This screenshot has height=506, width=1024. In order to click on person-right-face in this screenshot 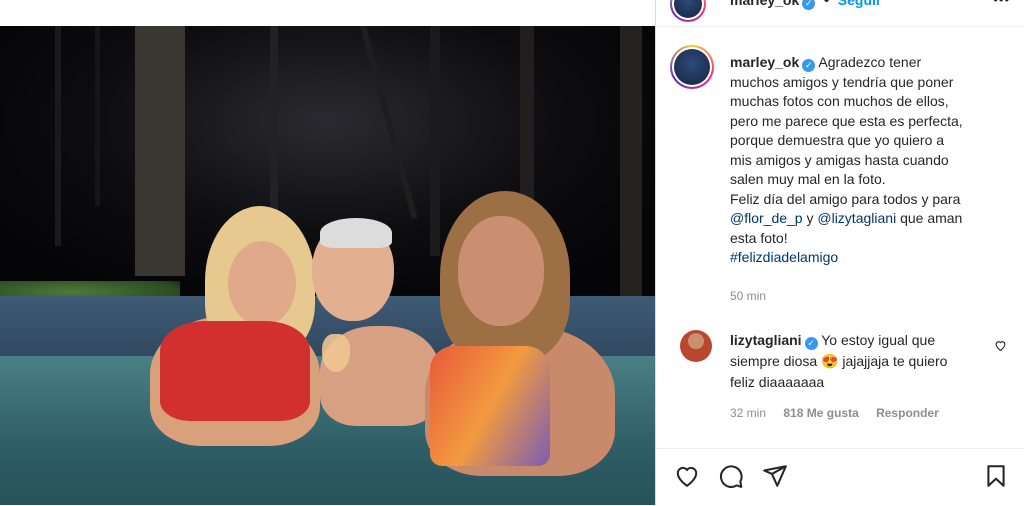, I will do `click(501, 271)`.